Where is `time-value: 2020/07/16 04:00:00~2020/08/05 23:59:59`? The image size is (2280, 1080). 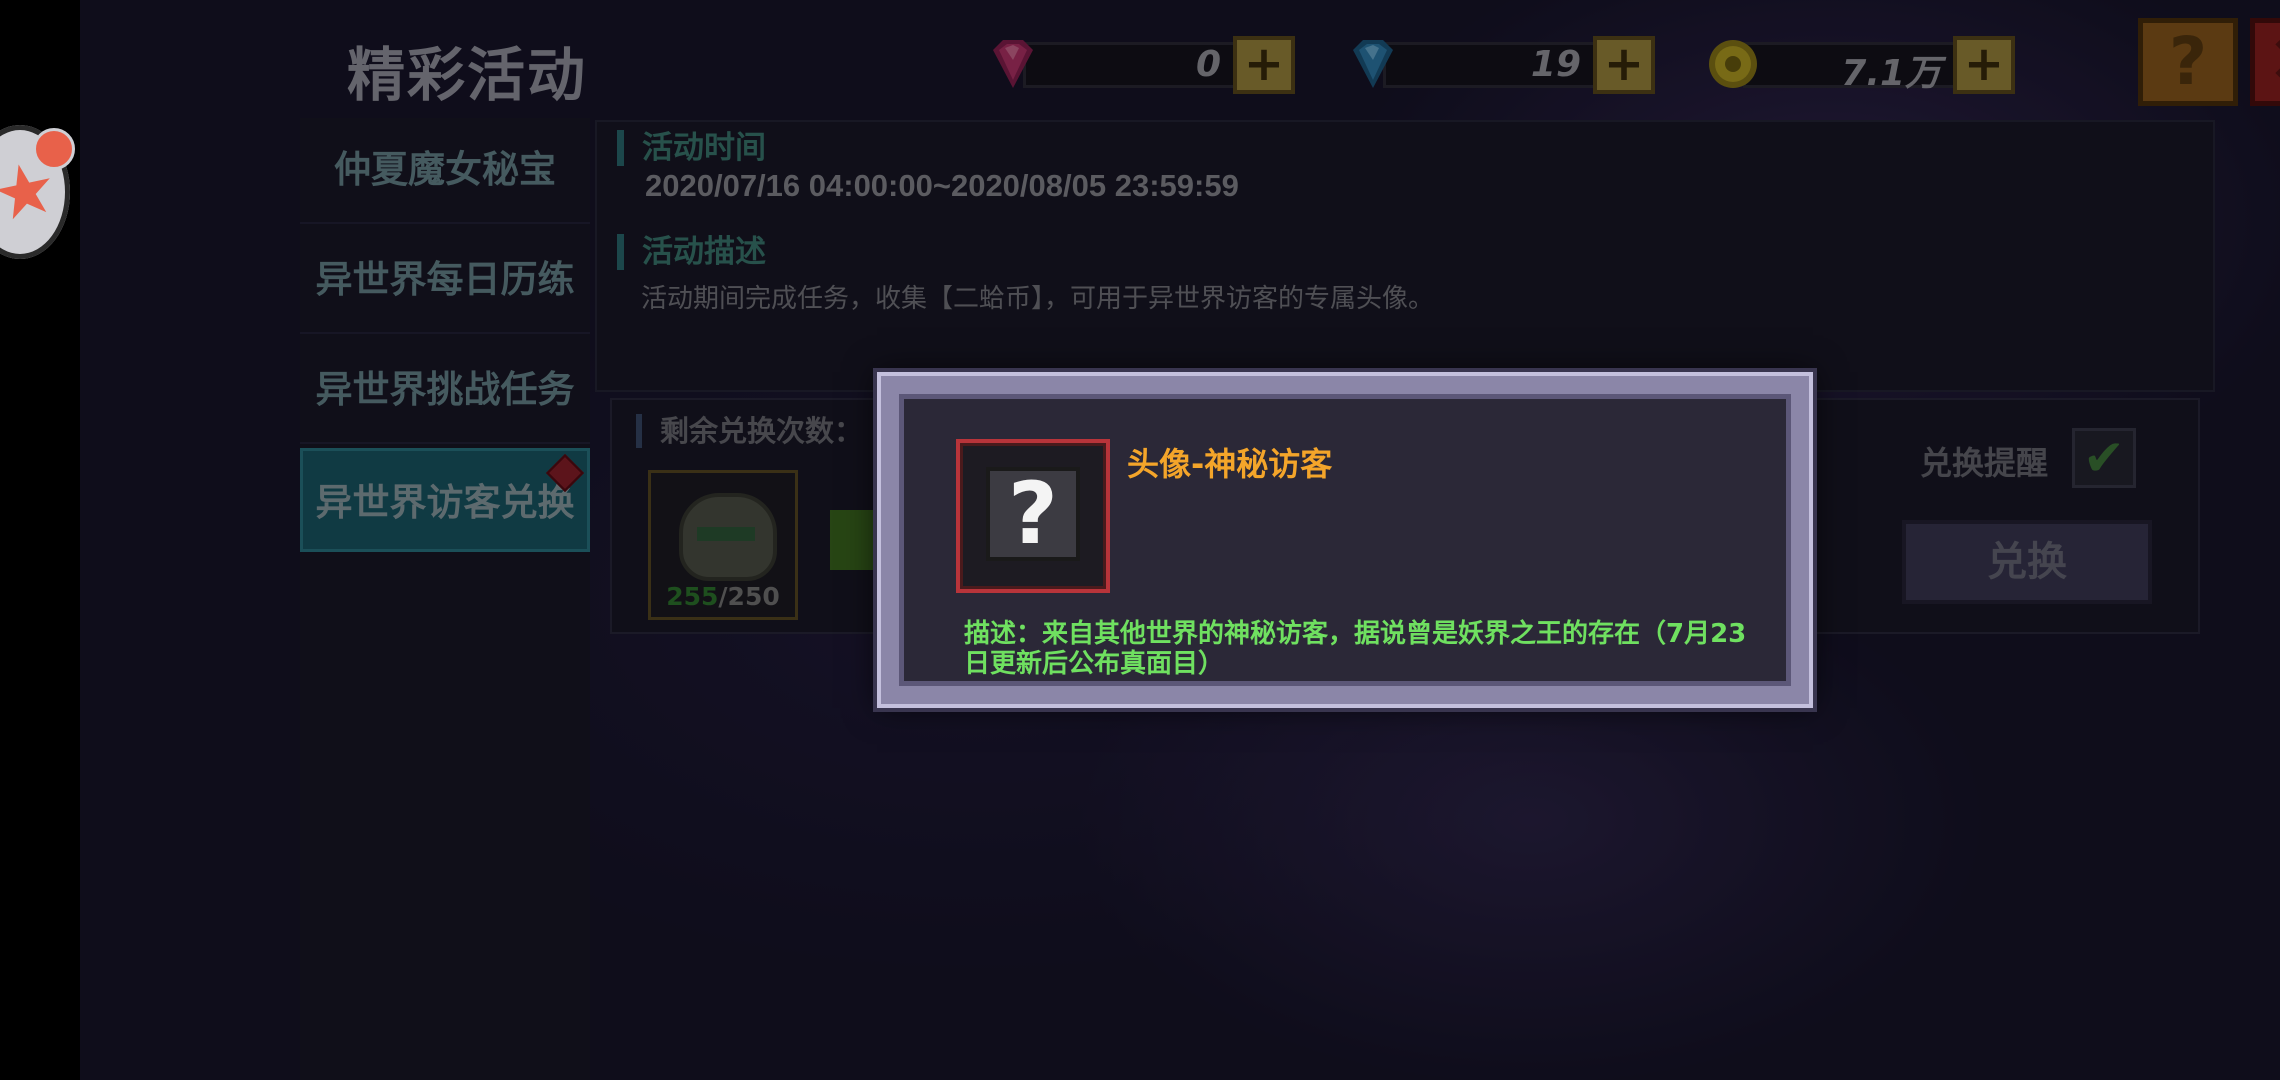 time-value: 2020/07/16 04:00:00~2020/08/05 23:59:59 is located at coordinates (942, 185).